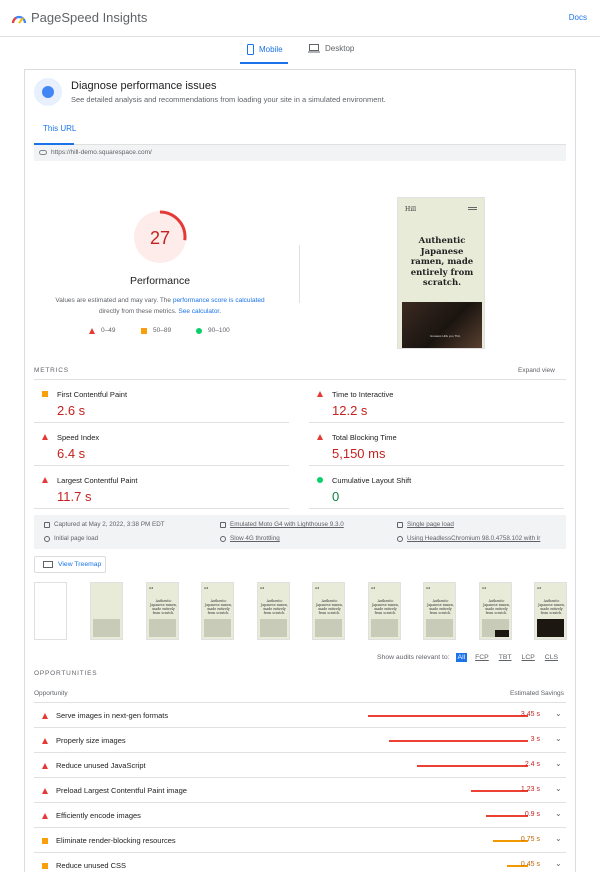 The image size is (600, 872). Describe the element at coordinates (372, 480) in the screenshot. I see `metric-title: Cumulative Layout Shift` at that location.